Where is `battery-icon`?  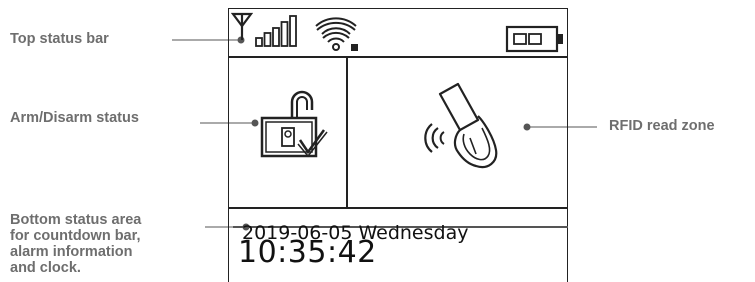 battery-icon is located at coordinates (534, 39).